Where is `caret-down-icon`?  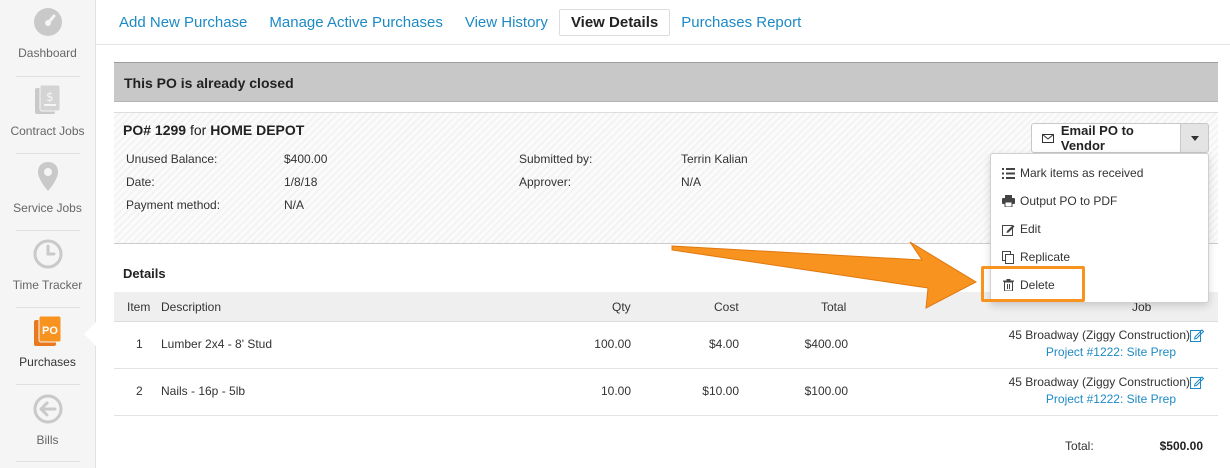
caret-down-icon is located at coordinates (1194, 138).